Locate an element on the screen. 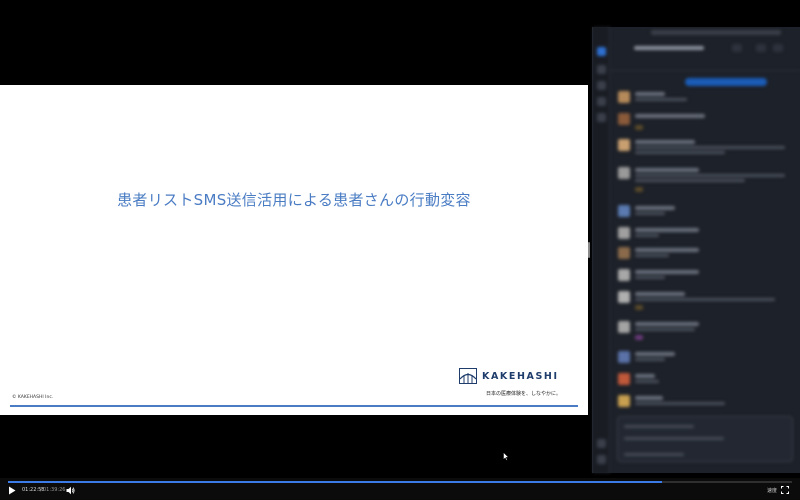 The height and width of the screenshot is (500, 800). new-messages-pill is located at coordinates (726, 82).